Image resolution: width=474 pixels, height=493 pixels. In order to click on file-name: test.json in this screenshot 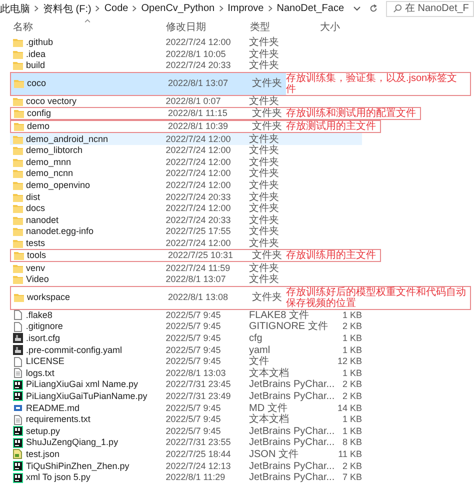, I will do `click(96, 454)`.